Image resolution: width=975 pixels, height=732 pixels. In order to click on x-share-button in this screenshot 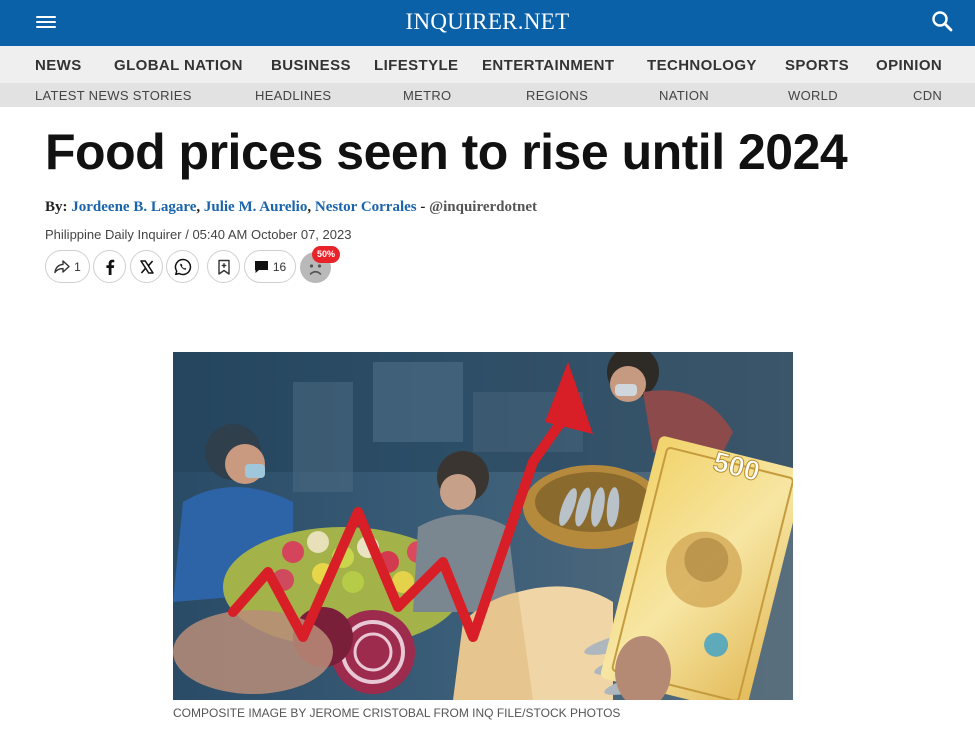, I will do `click(146, 266)`.